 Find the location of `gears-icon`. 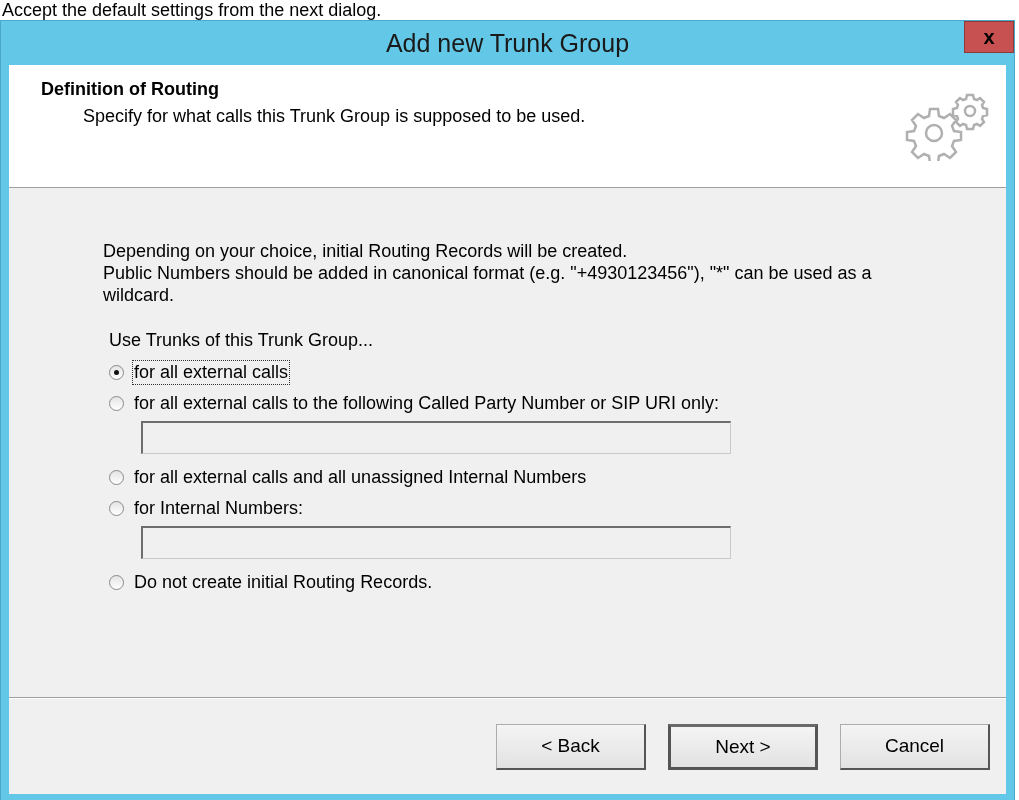

gears-icon is located at coordinates (947, 126).